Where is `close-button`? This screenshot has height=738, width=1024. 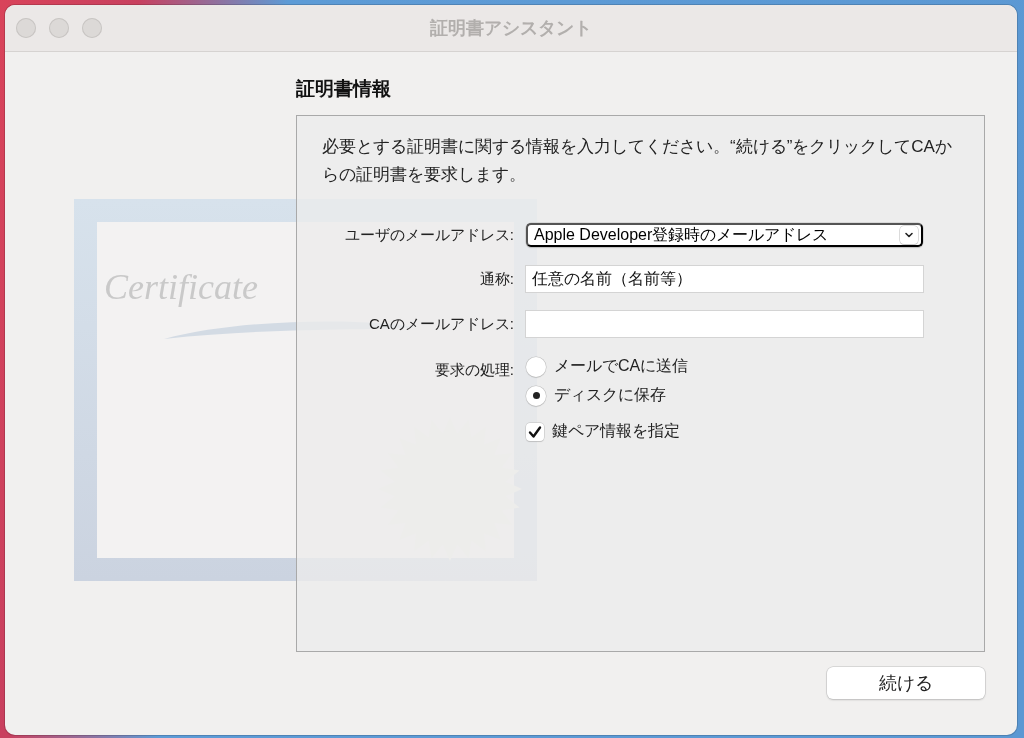
close-button is located at coordinates (26, 28).